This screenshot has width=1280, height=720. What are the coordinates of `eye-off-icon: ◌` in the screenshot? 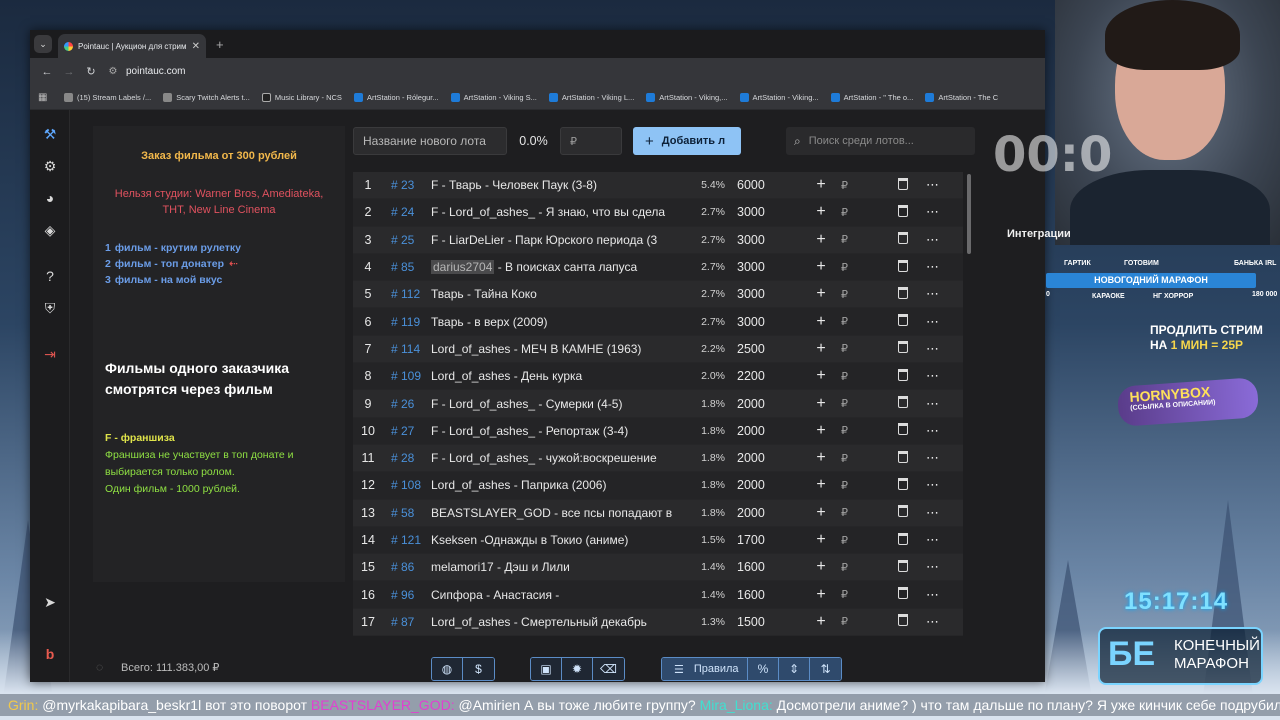 It's located at (99, 667).